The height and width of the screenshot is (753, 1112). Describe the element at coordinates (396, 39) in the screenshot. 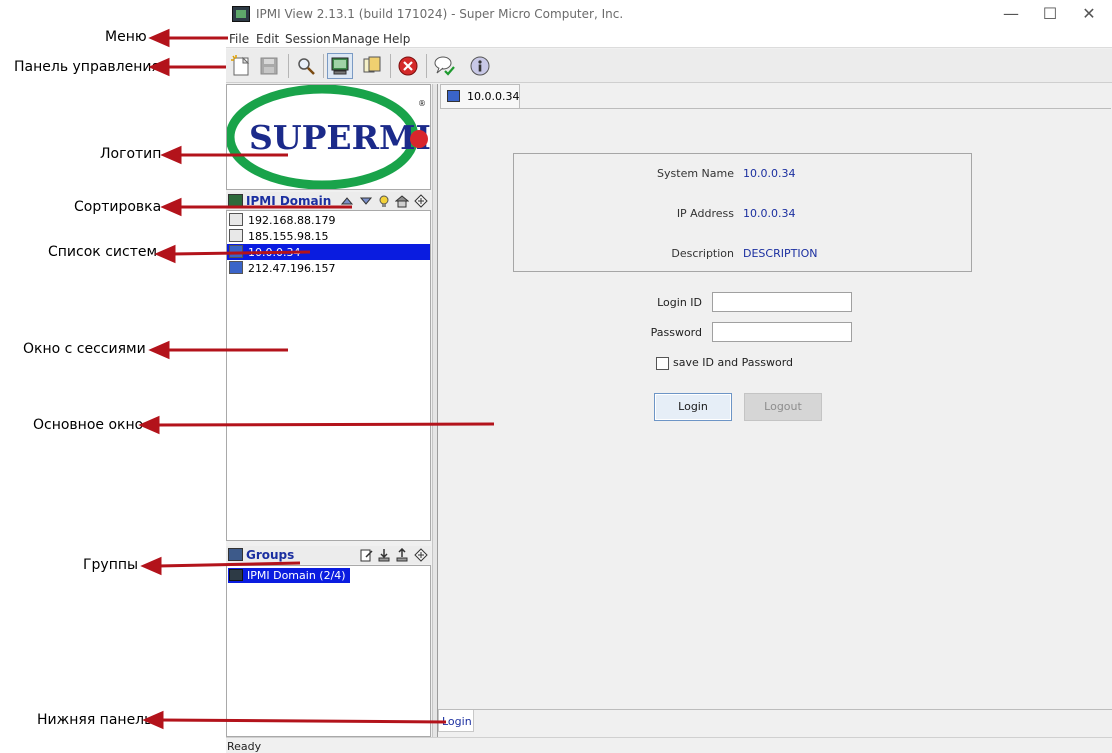

I see `menu-help: Help` at that location.